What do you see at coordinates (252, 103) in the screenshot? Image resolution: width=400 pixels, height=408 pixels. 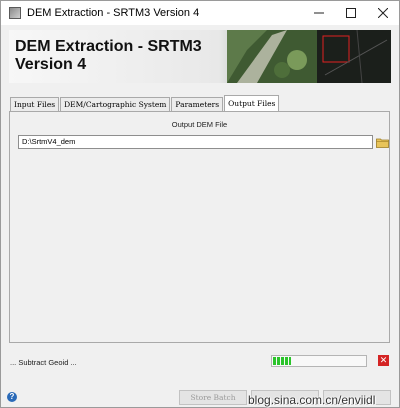 I see `tab-output-files: Output Files` at bounding box center [252, 103].